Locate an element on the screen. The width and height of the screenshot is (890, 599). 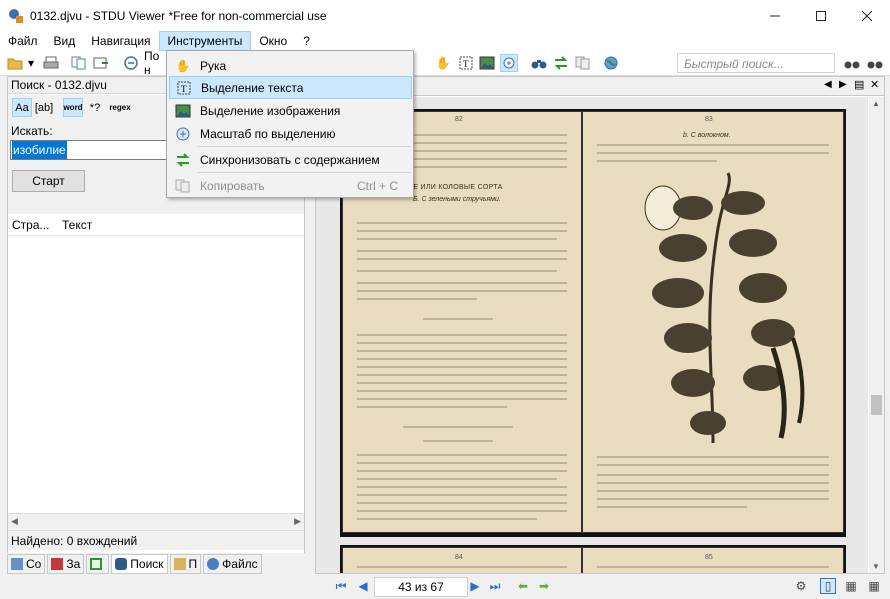
print-icon is located at coordinates (51, 63).